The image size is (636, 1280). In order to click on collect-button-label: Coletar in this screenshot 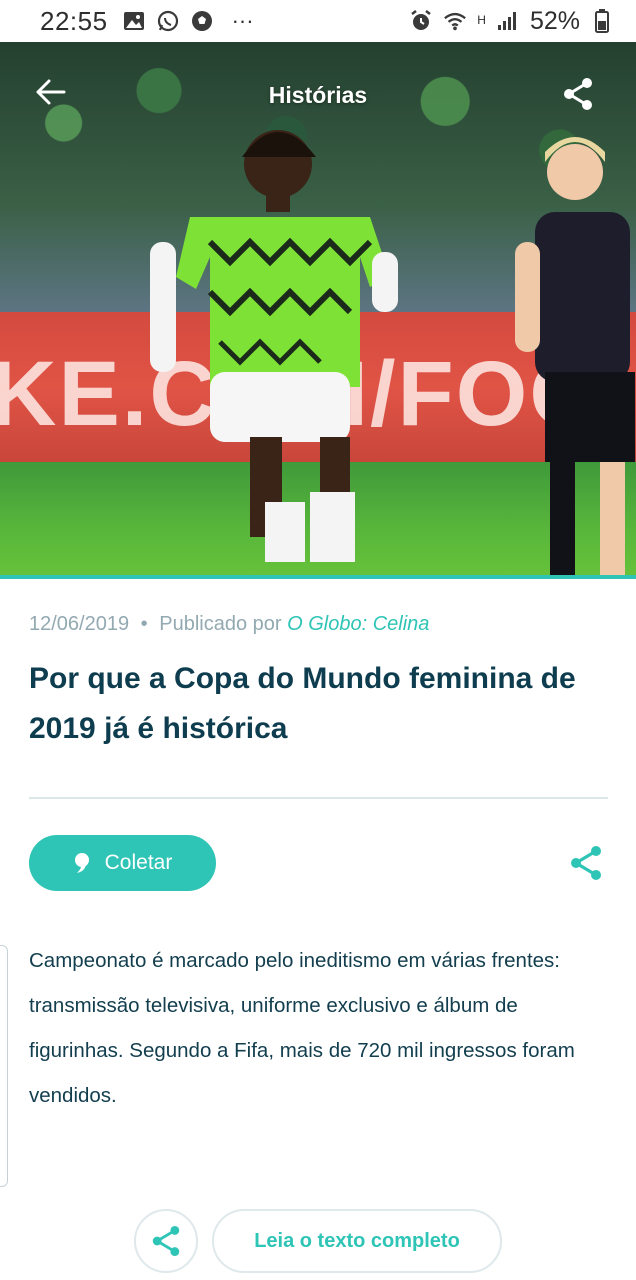, I will do `click(138, 862)`.